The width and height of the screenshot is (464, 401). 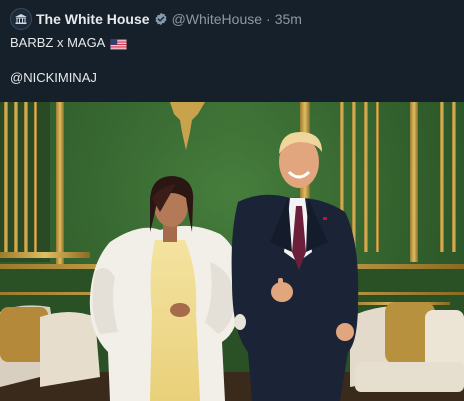 What do you see at coordinates (93, 19) in the screenshot?
I see `author-display-name: The White House` at bounding box center [93, 19].